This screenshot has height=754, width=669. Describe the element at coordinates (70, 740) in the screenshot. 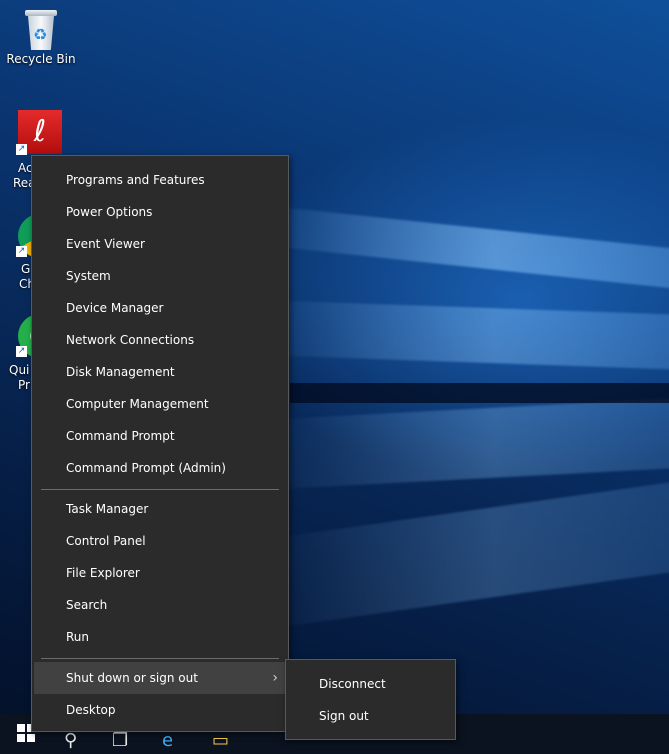

I see `search-icon: ⚲` at that location.